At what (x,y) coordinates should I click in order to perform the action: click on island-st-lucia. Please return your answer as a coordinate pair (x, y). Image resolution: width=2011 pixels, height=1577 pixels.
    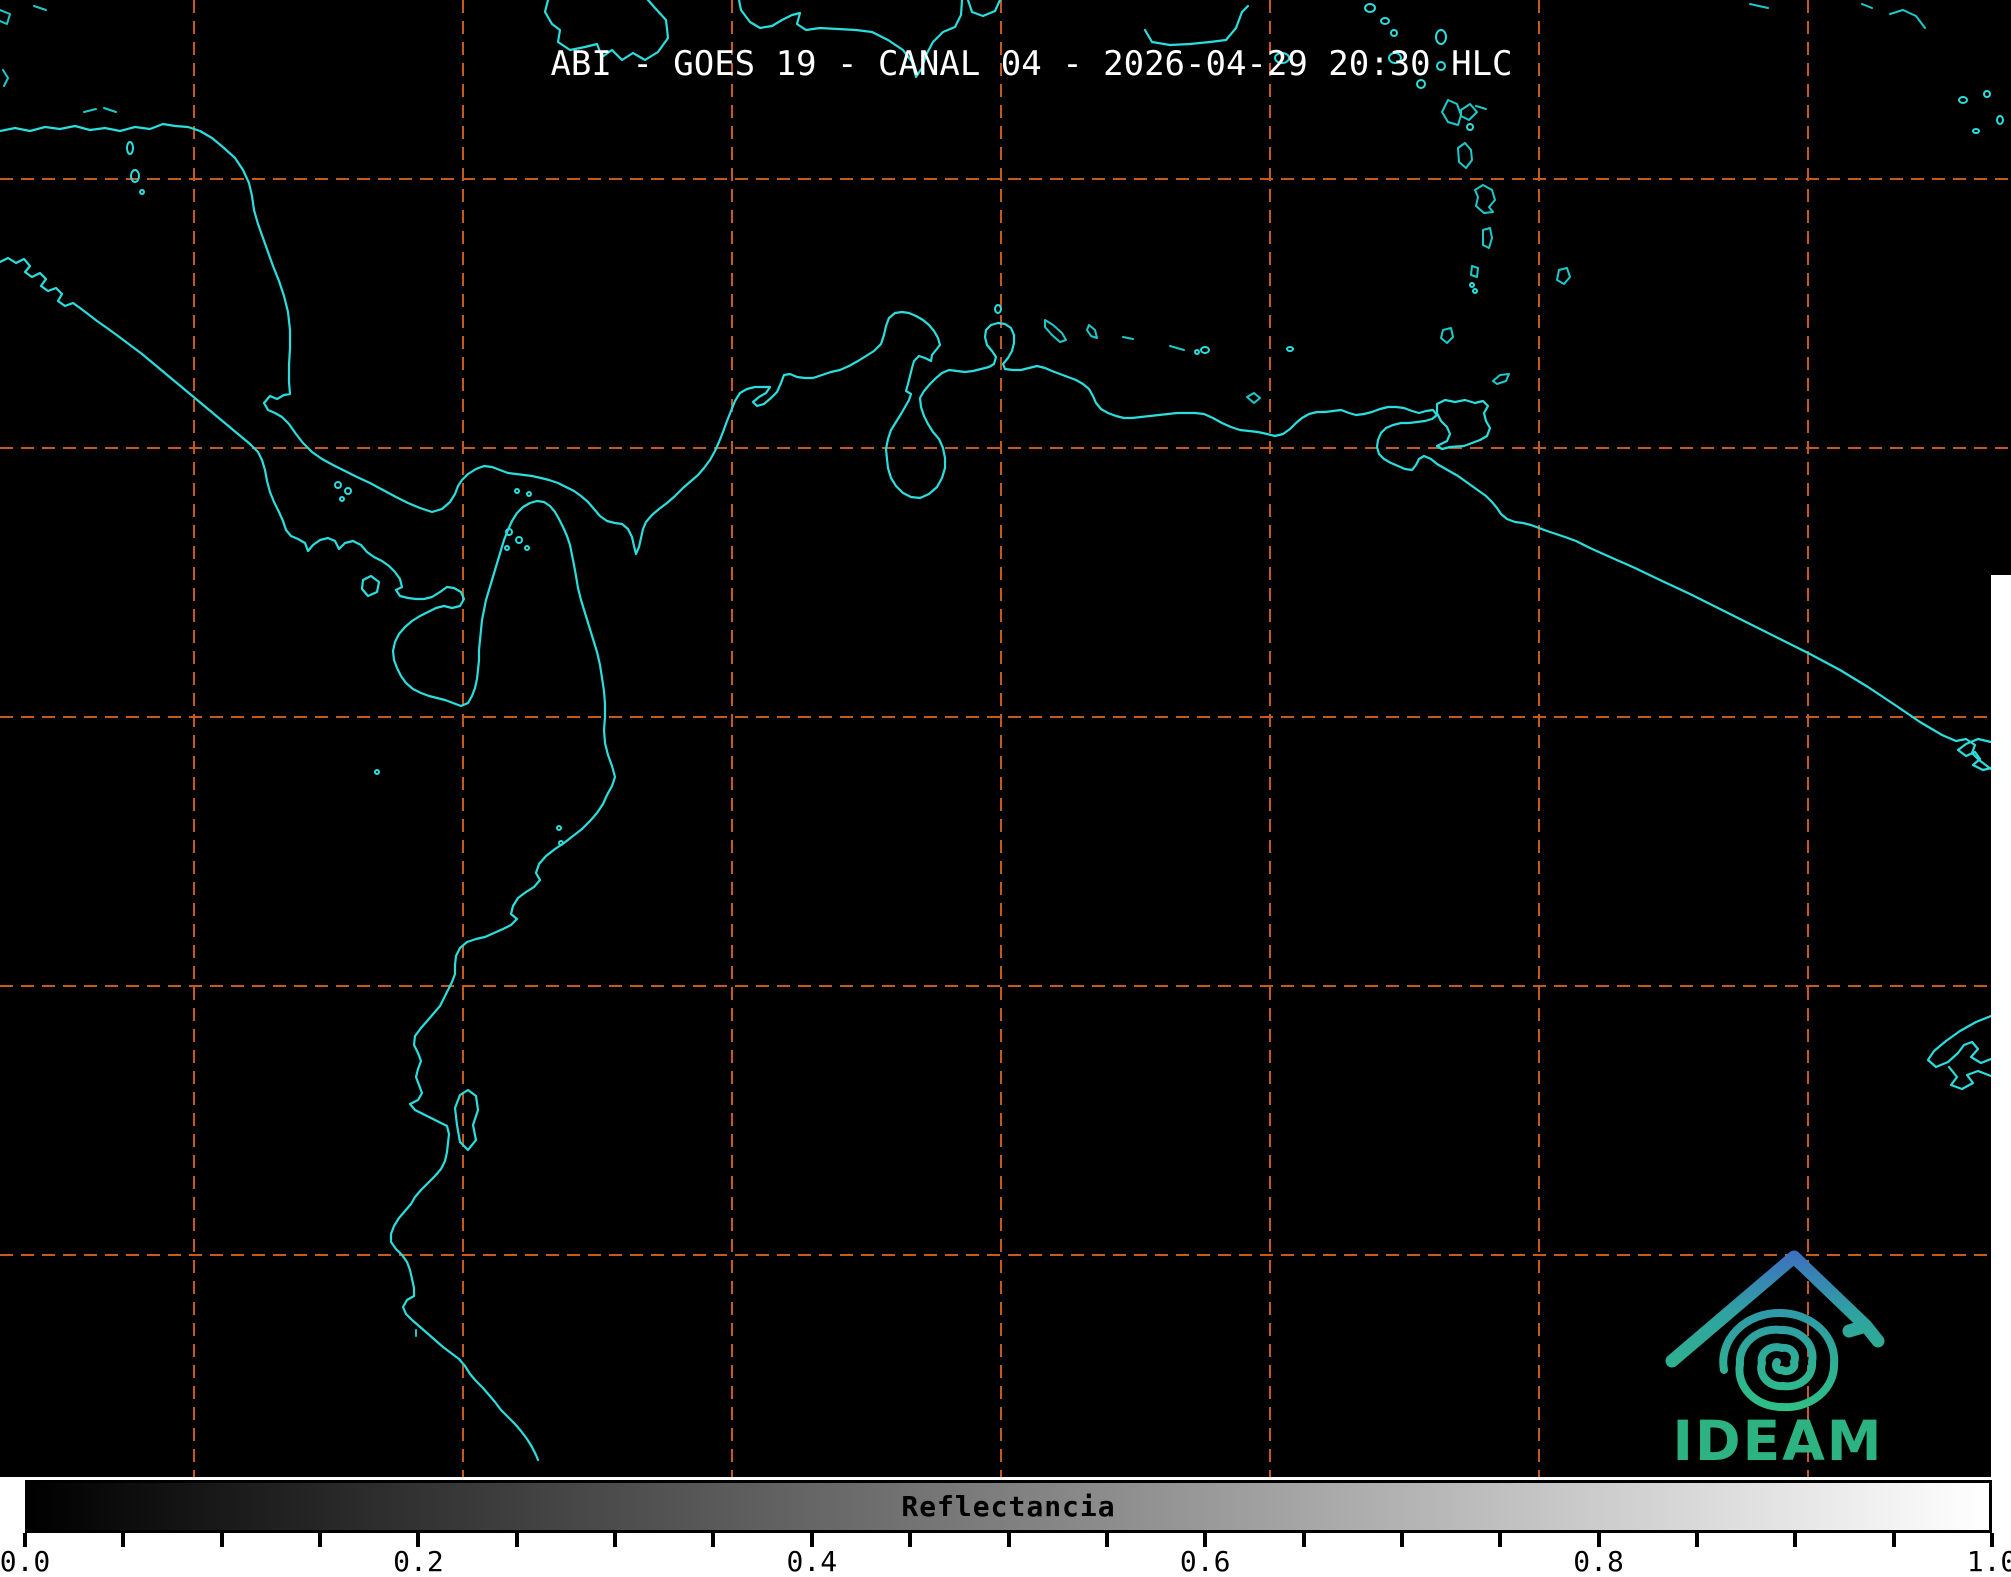
    Looking at the image, I should click on (1487, 238).